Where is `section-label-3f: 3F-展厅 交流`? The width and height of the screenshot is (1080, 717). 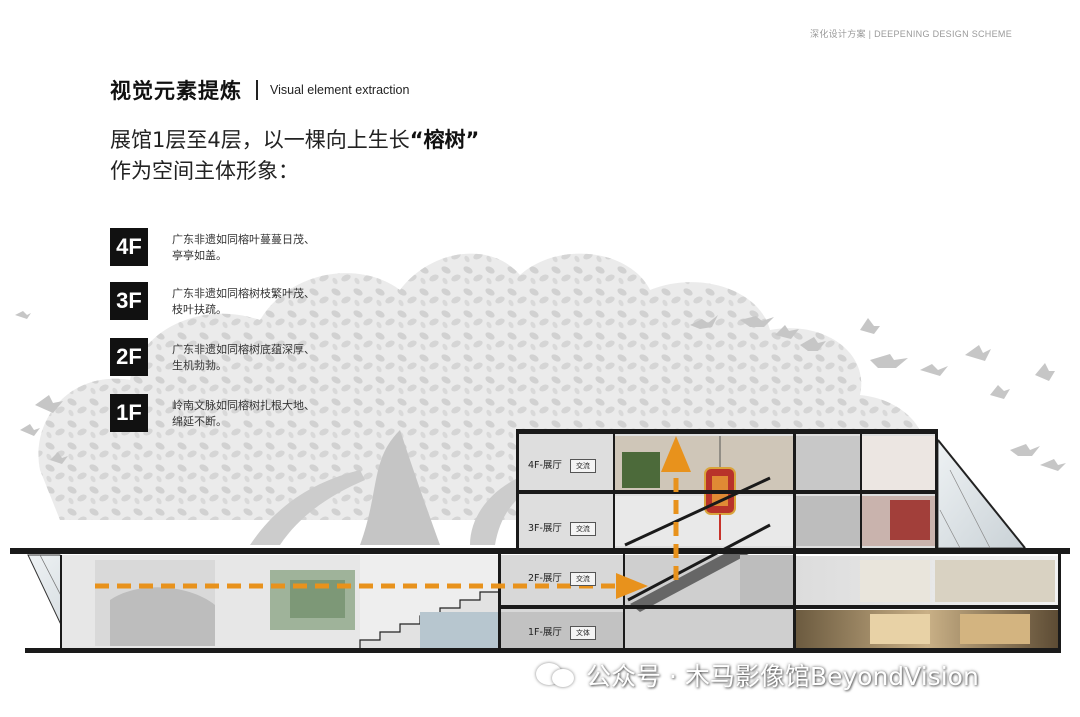
section-label-3f: 3F-展厅 交流 is located at coordinates (562, 528).